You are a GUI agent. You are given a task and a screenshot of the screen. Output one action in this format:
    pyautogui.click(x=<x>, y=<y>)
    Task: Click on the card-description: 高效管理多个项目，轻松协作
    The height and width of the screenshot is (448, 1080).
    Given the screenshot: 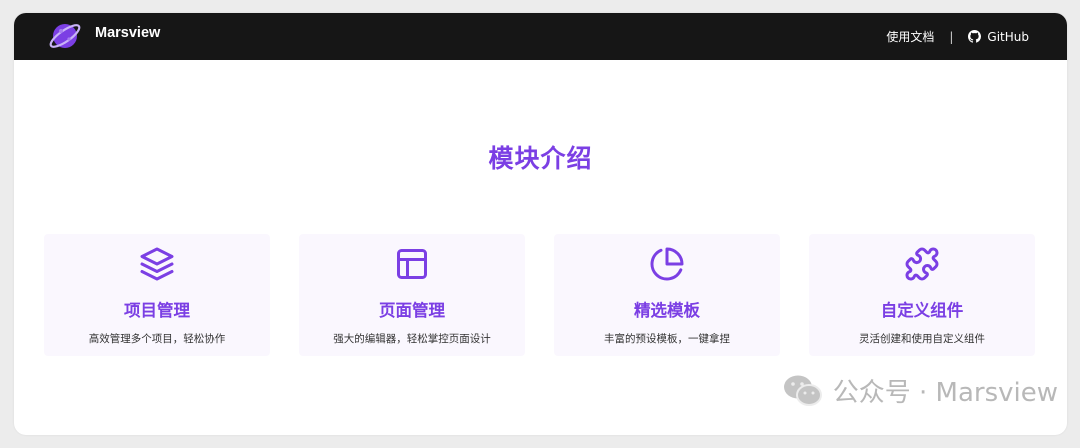 What is the action you would take?
    pyautogui.click(x=157, y=339)
    